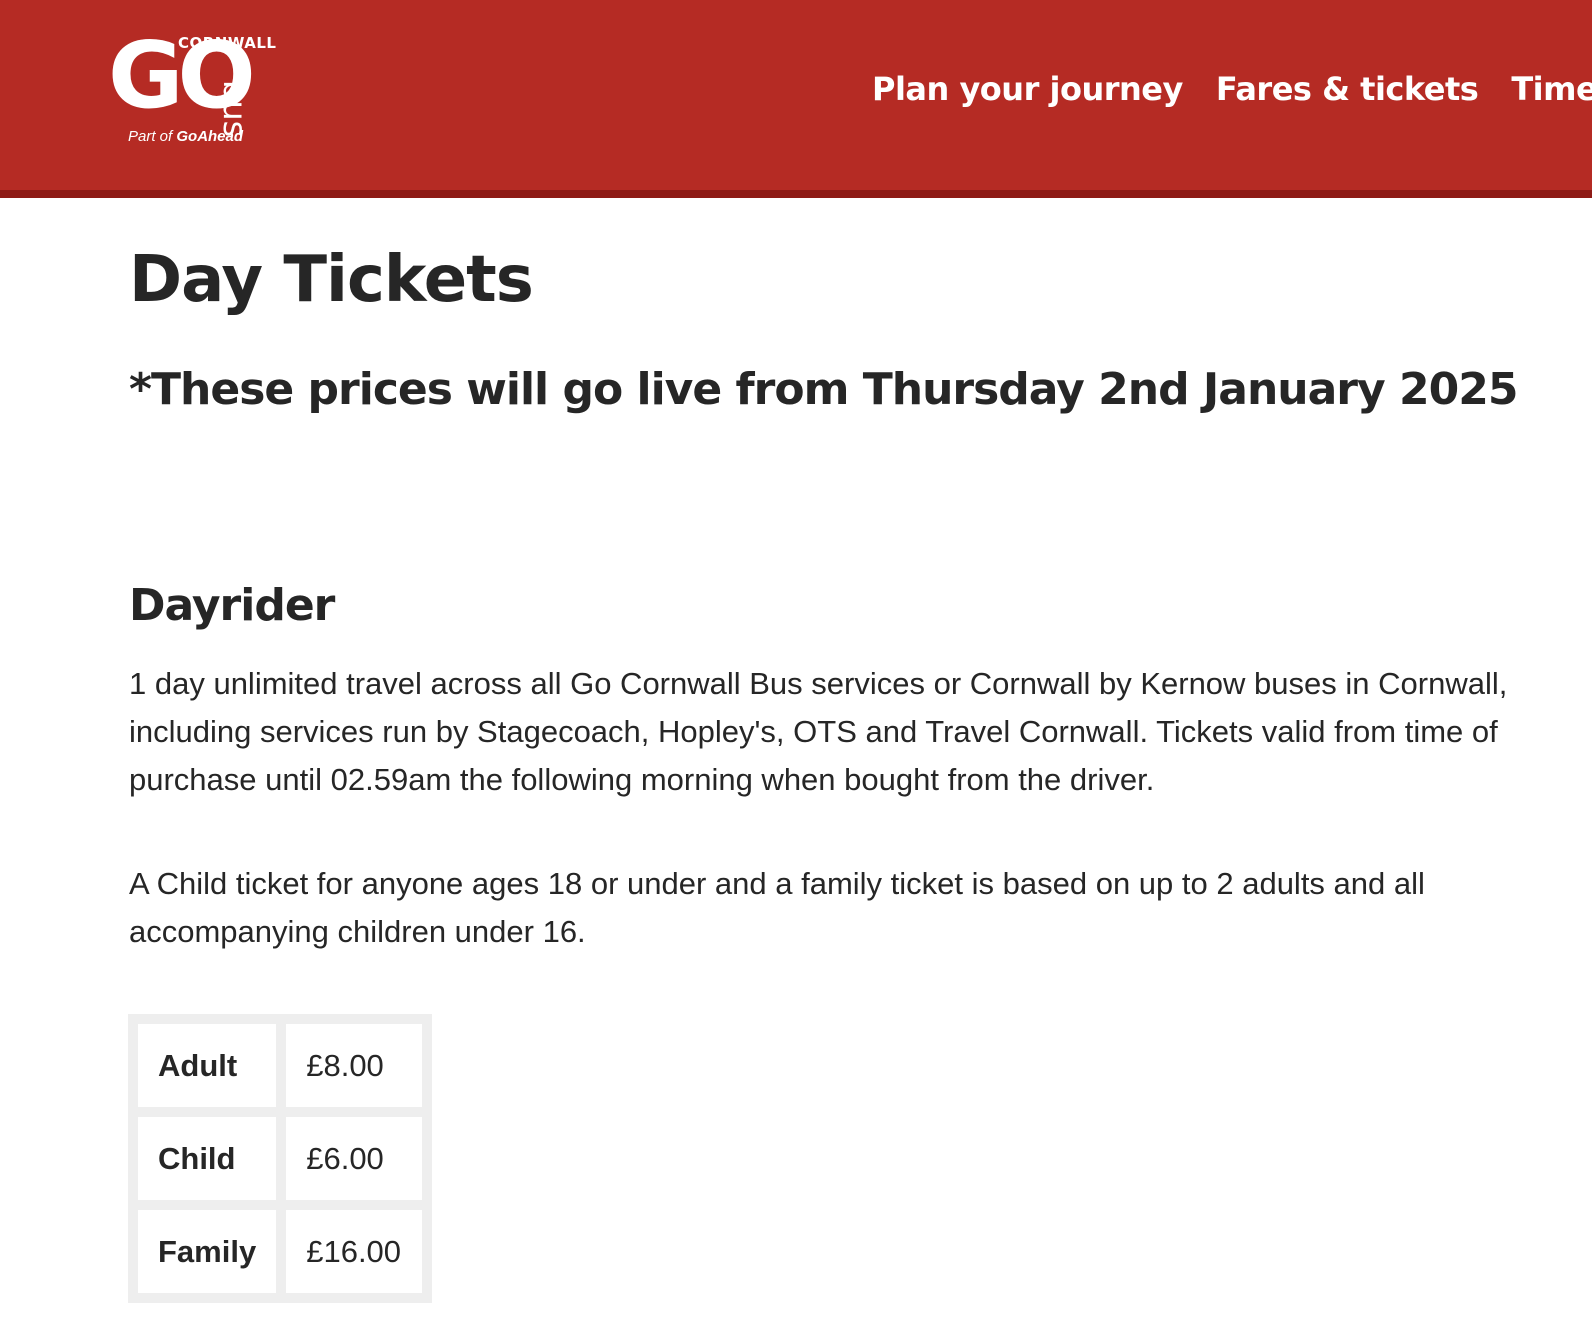  I want to click on logo-goahead-text: GoAhead, so click(210, 136).